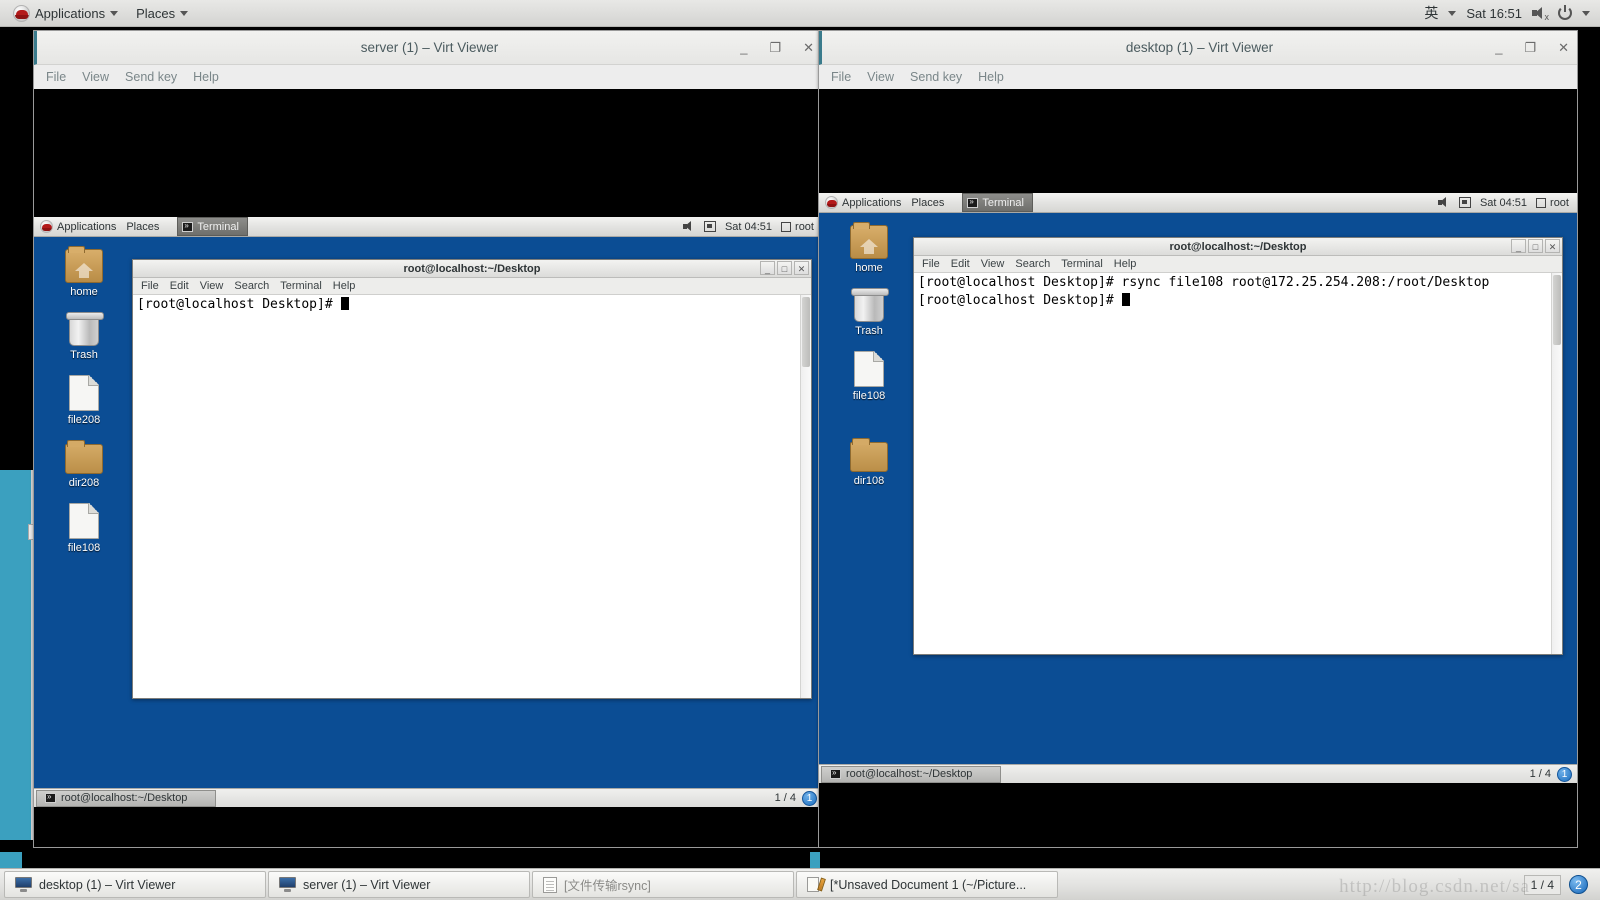  What do you see at coordinates (1198, 48) in the screenshot?
I see `window-titlebar: desktop (1) – Virt Viewer _ ❐ ✕` at bounding box center [1198, 48].